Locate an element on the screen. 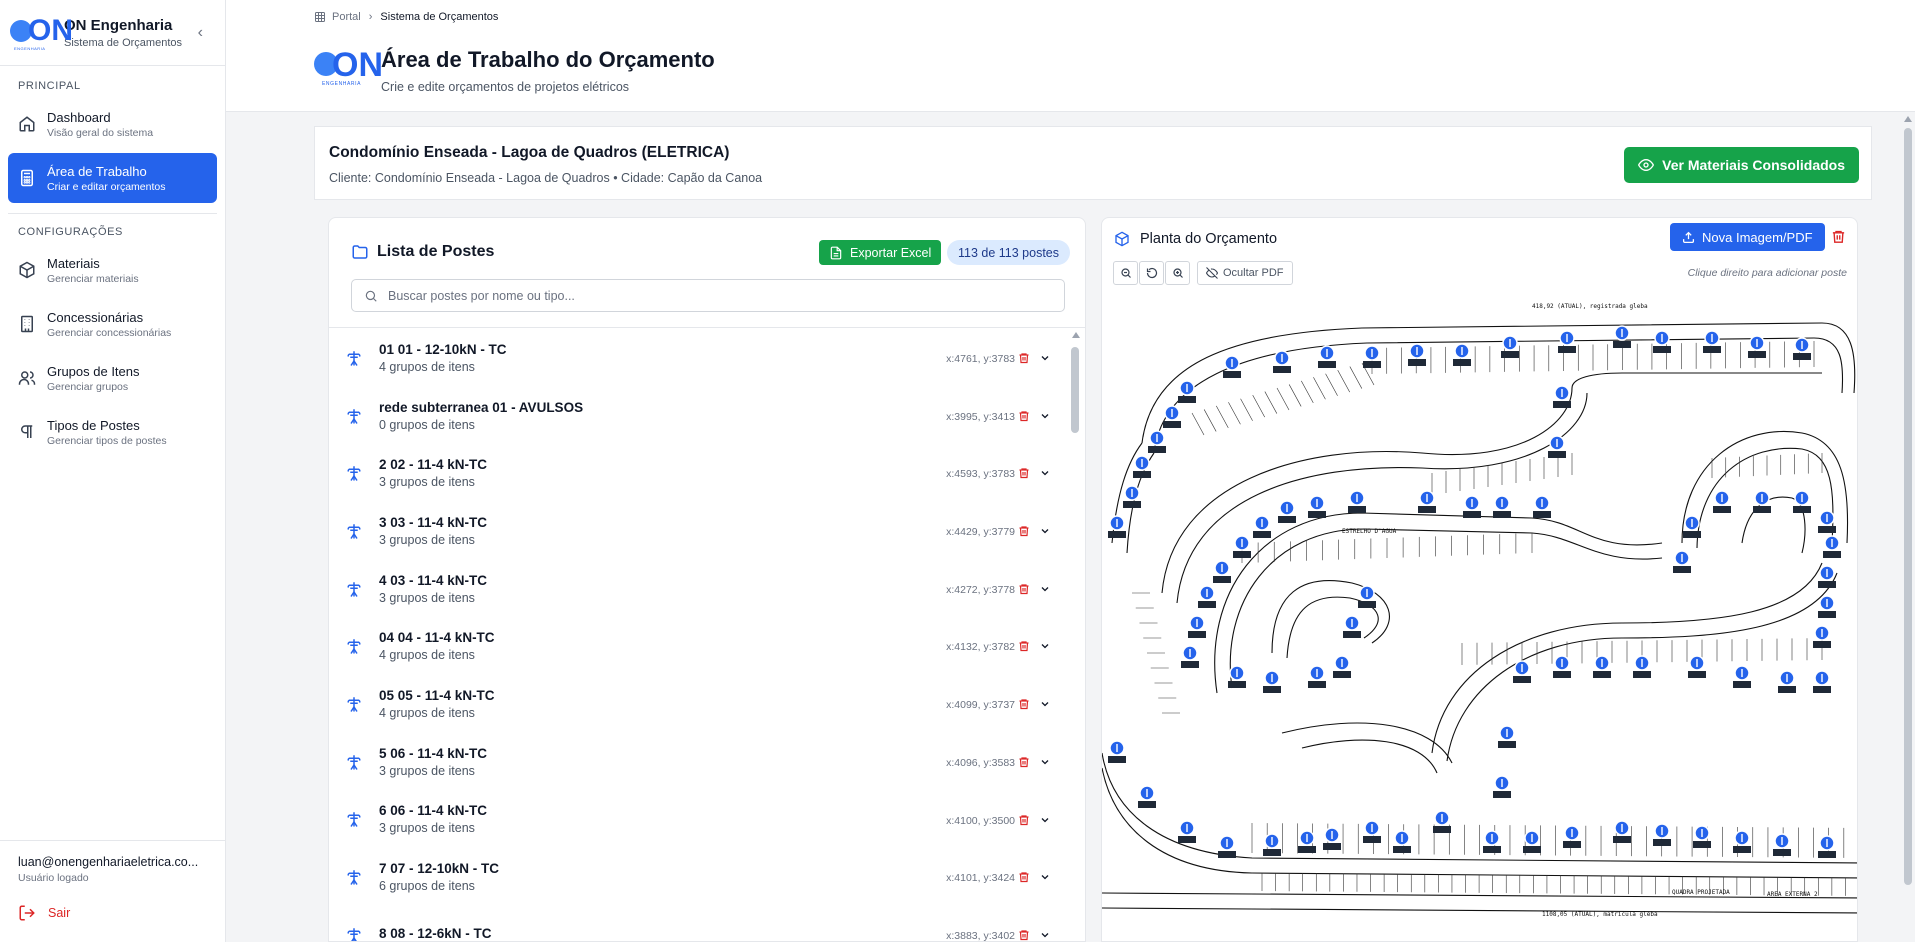  poles-list-scrollbar is located at coordinates (1076, 635).